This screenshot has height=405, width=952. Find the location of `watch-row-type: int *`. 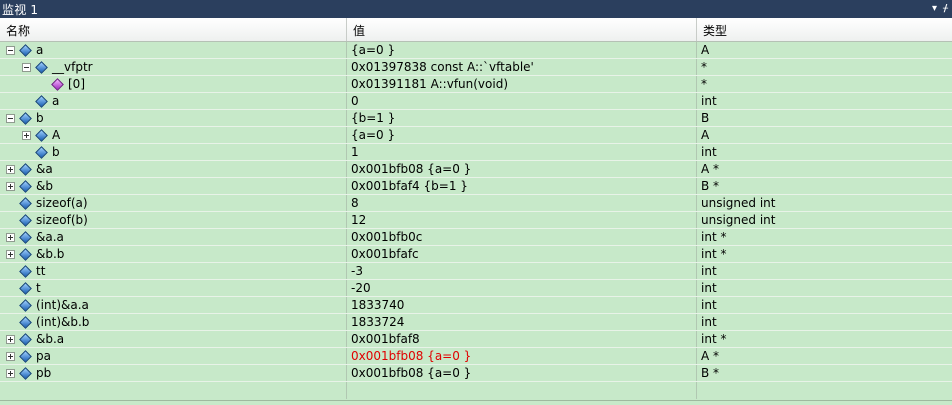

watch-row-type: int * is located at coordinates (714, 339).